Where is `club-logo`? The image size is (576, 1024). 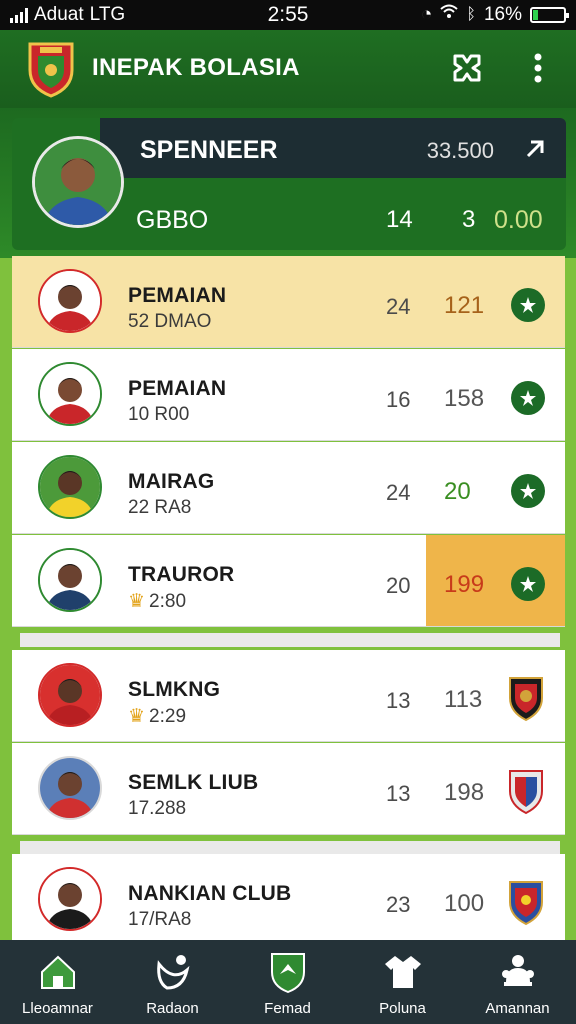
club-logo is located at coordinates (51, 69).